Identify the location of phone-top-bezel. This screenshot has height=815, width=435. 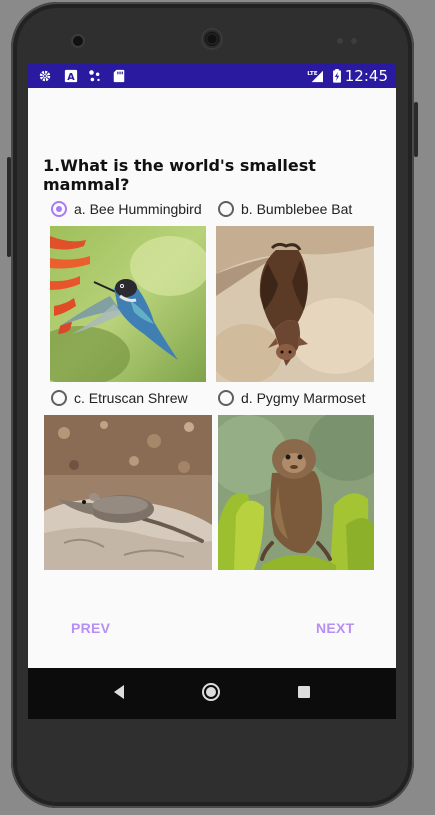
(212, 34).